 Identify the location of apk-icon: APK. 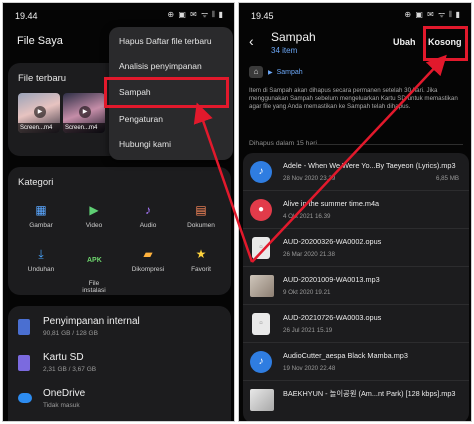
(94, 260).